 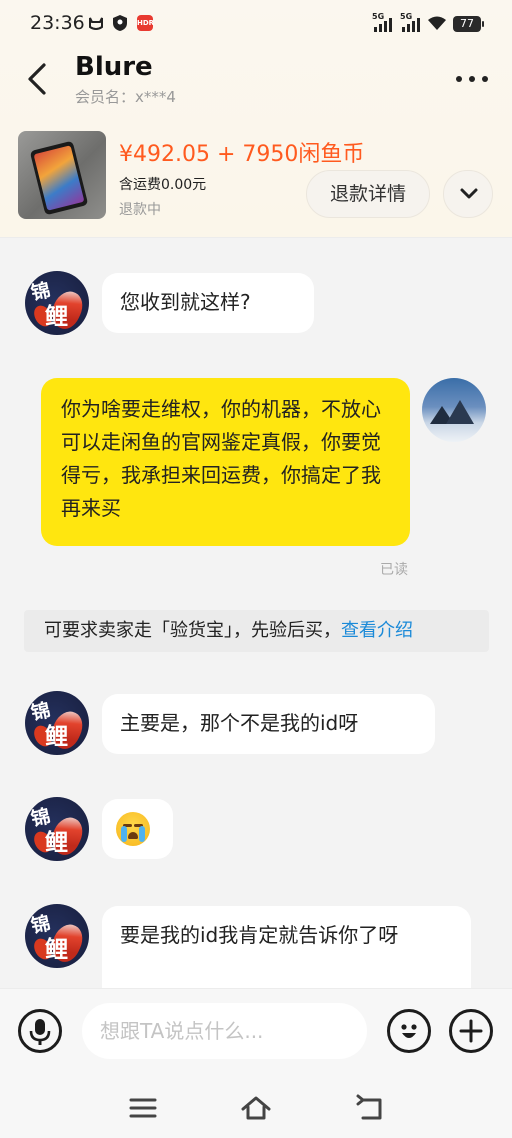 What do you see at coordinates (454, 410) in the screenshot?
I see `my-avatar` at bounding box center [454, 410].